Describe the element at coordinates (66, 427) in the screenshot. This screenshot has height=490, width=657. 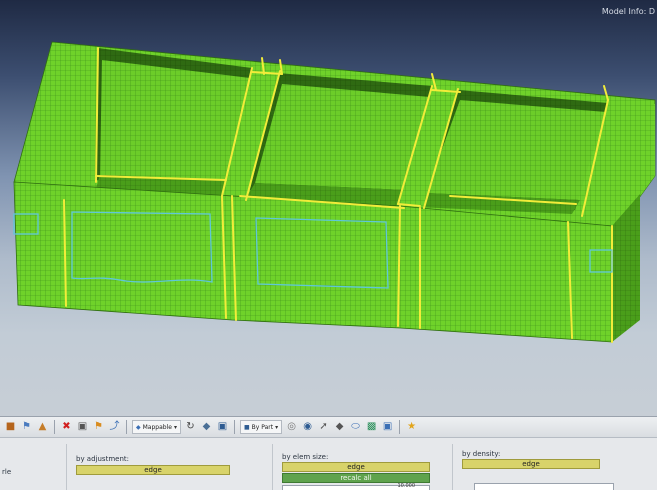
I see `delete-icon: ✖` at that location.